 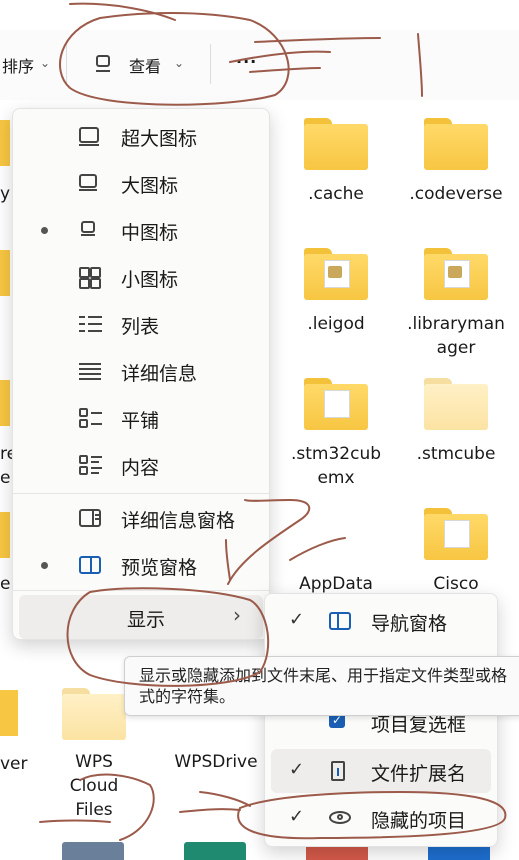 What do you see at coordinates (140, 327) in the screenshot?
I see `menu-item-label: 列表` at bounding box center [140, 327].